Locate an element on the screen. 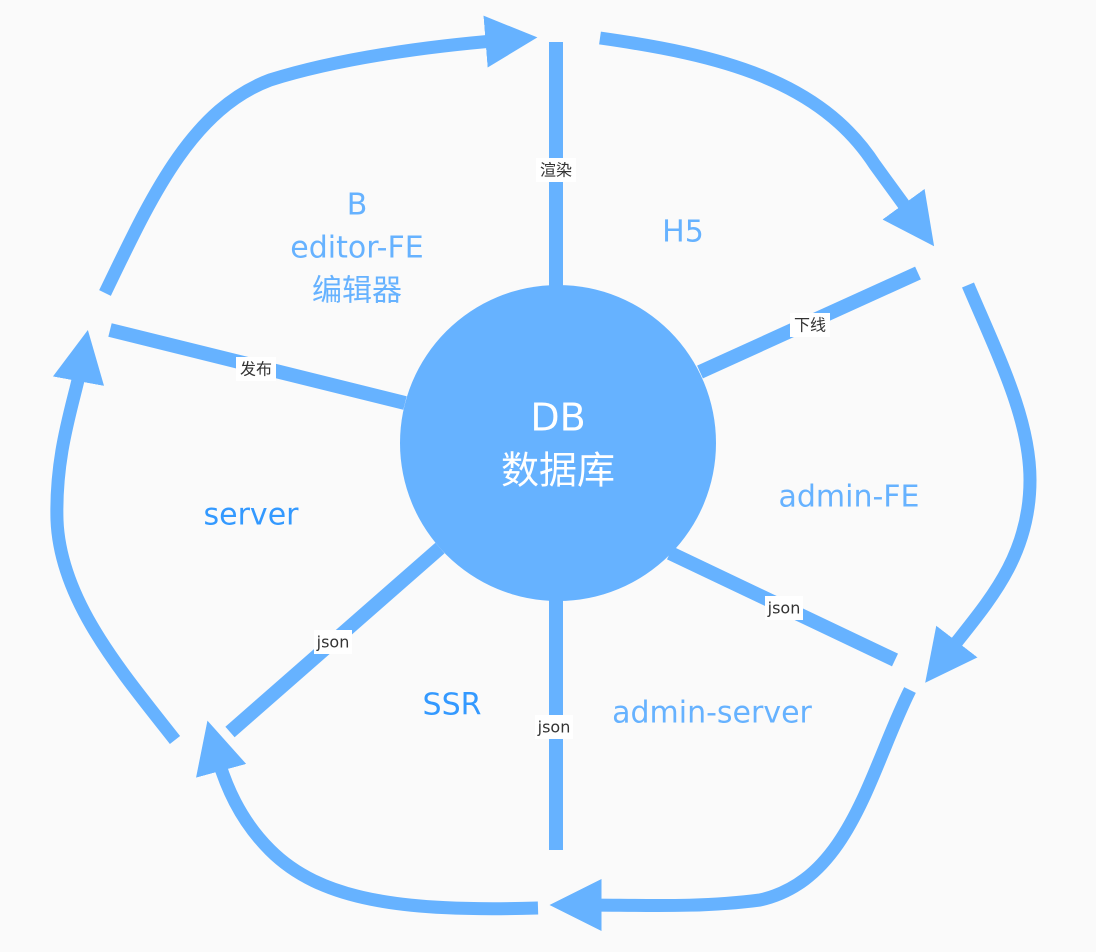  h5-label: H5 is located at coordinates (683, 232).